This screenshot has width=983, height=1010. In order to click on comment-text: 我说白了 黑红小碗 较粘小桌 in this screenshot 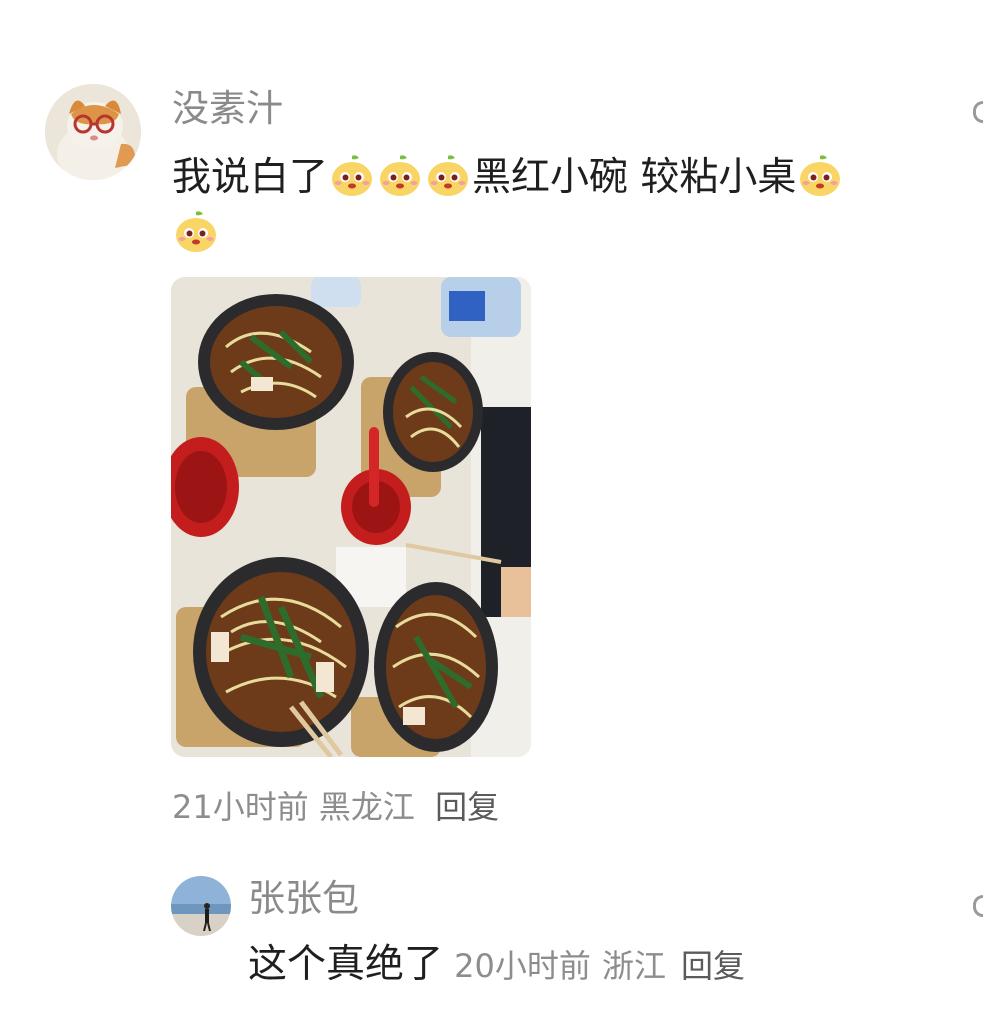, I will do `click(542, 206)`.